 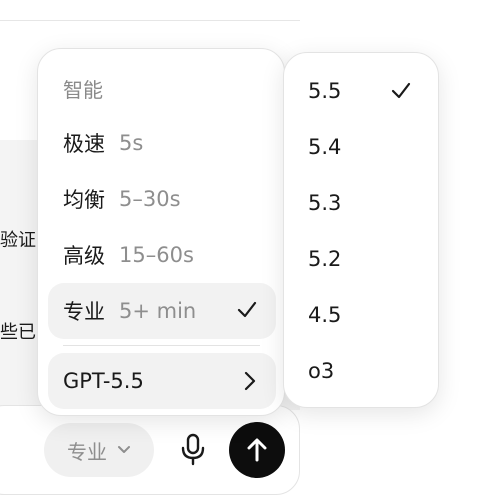 I want to click on menu-item-fast: 极速 5s, so click(x=162, y=143).